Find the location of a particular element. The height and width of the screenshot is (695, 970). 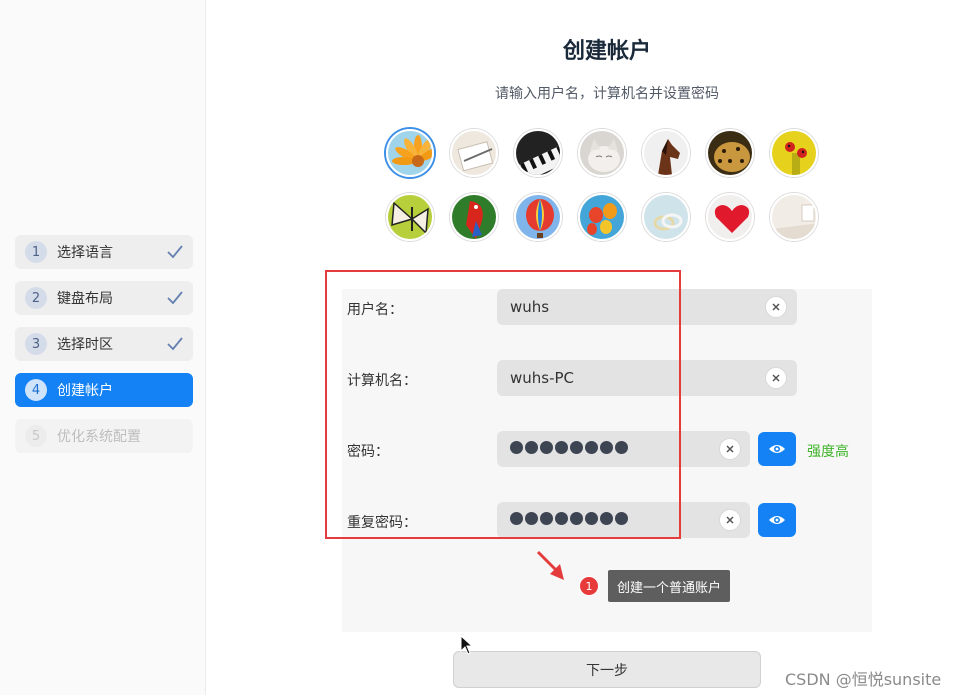

clear-username-button is located at coordinates (776, 307).